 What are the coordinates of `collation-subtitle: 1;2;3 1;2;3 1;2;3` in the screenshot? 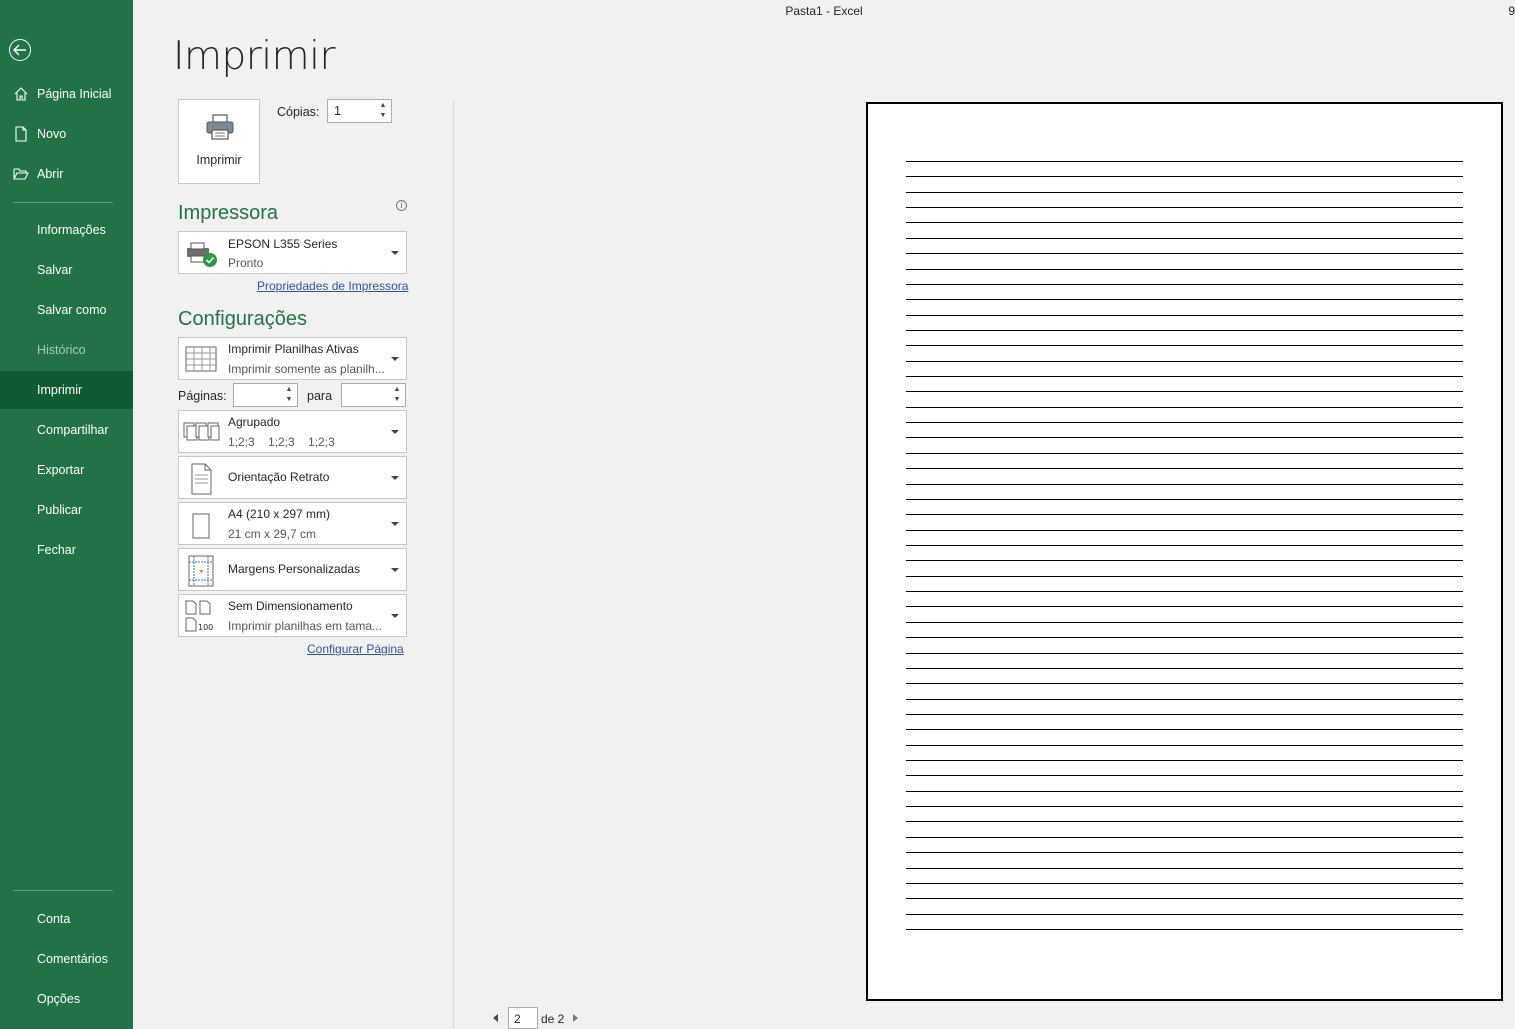 It's located at (281, 442).